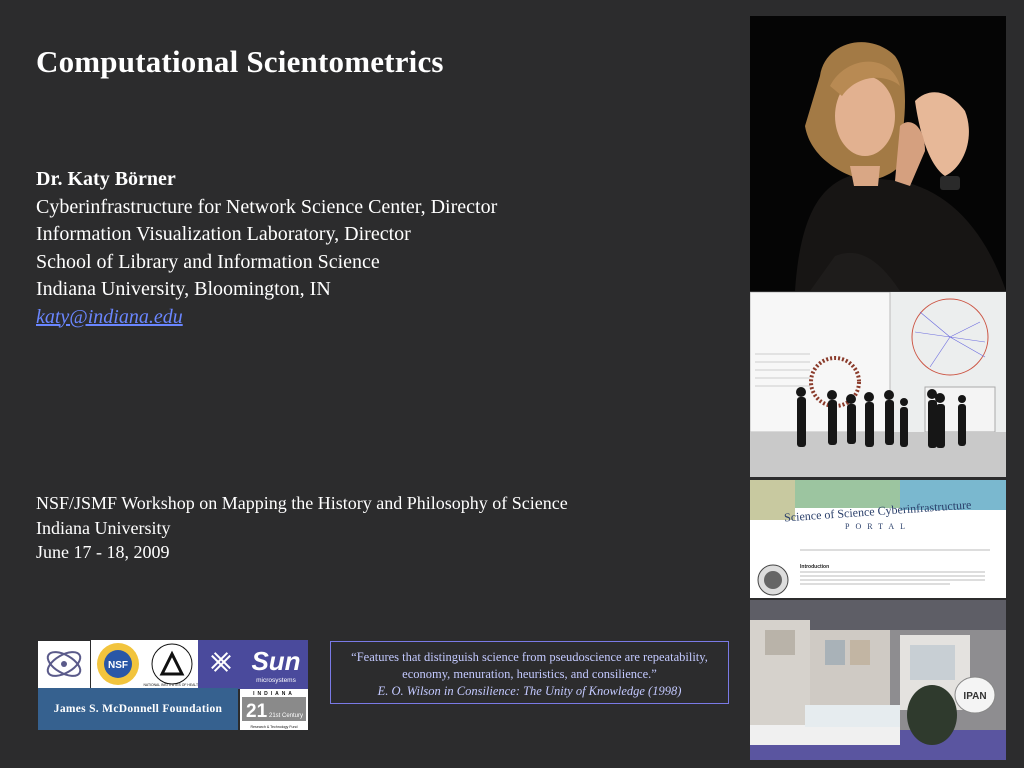 Image resolution: width=1024 pixels, height=768 pixels. I want to click on mcdonnell-foundation-logo: James S. McDonnell Foundation, so click(138, 709).